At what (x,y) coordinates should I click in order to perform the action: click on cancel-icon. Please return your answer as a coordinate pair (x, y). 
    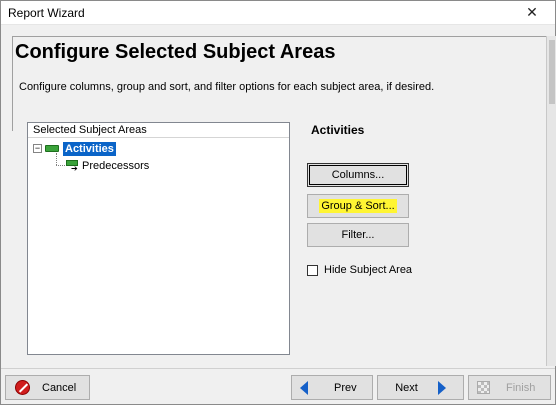
    Looking at the image, I should click on (22, 387).